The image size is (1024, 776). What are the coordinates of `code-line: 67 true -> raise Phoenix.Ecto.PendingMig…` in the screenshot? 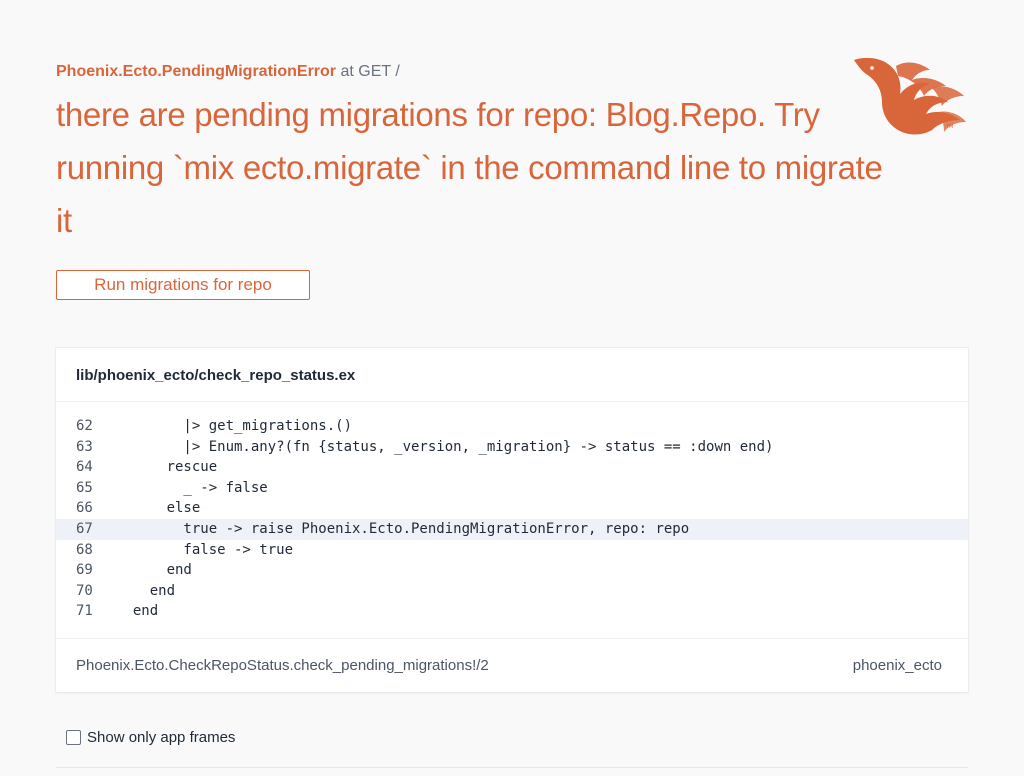 It's located at (512, 529).